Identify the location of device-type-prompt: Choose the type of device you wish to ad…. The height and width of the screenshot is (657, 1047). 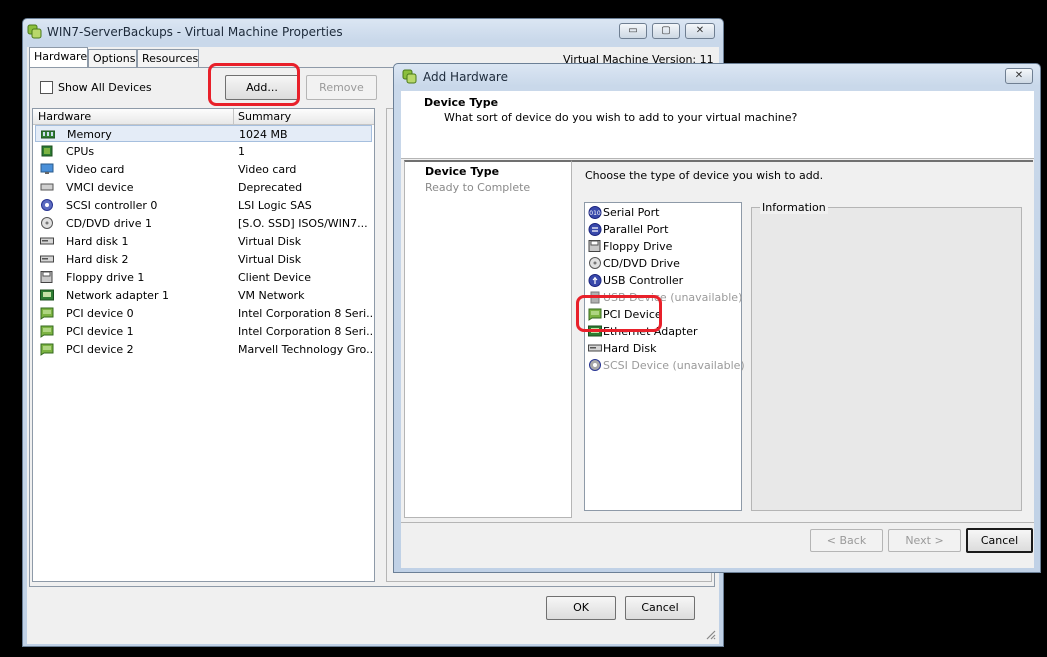
(704, 175).